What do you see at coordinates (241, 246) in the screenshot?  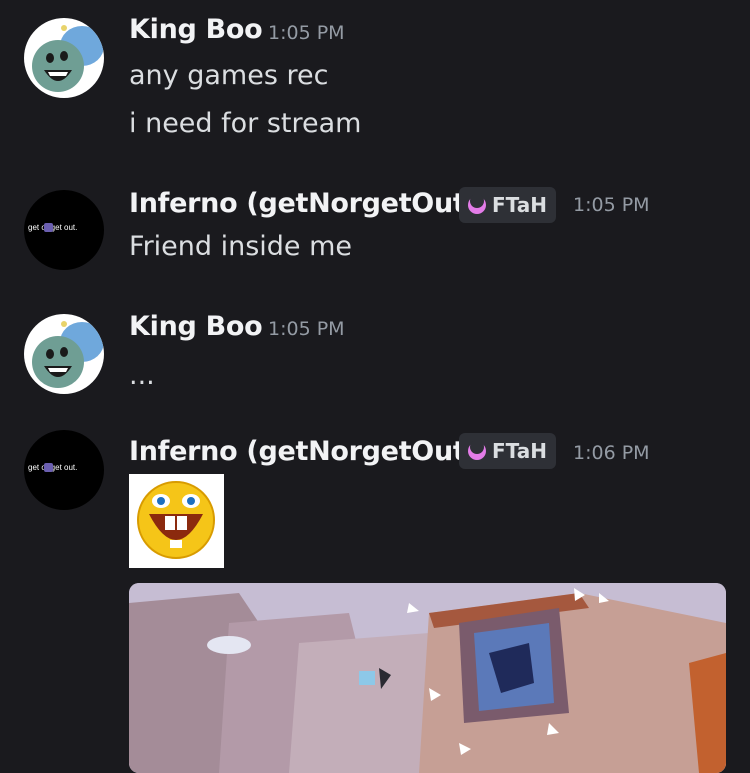 I see `message-line: Friend inside me` at bounding box center [241, 246].